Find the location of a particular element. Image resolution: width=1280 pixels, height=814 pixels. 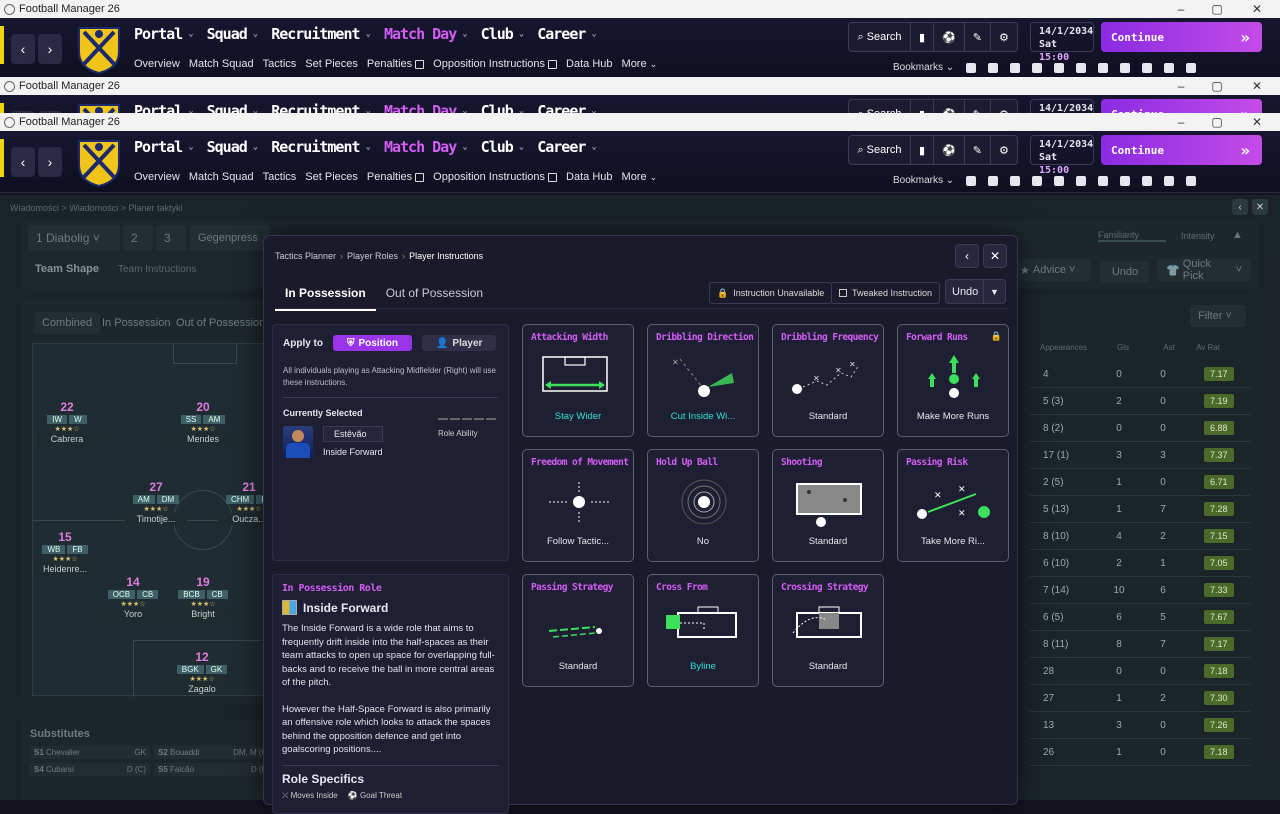

instruction-card-crossing-strategy: Crossing Strategy Standard is located at coordinates (828, 630).